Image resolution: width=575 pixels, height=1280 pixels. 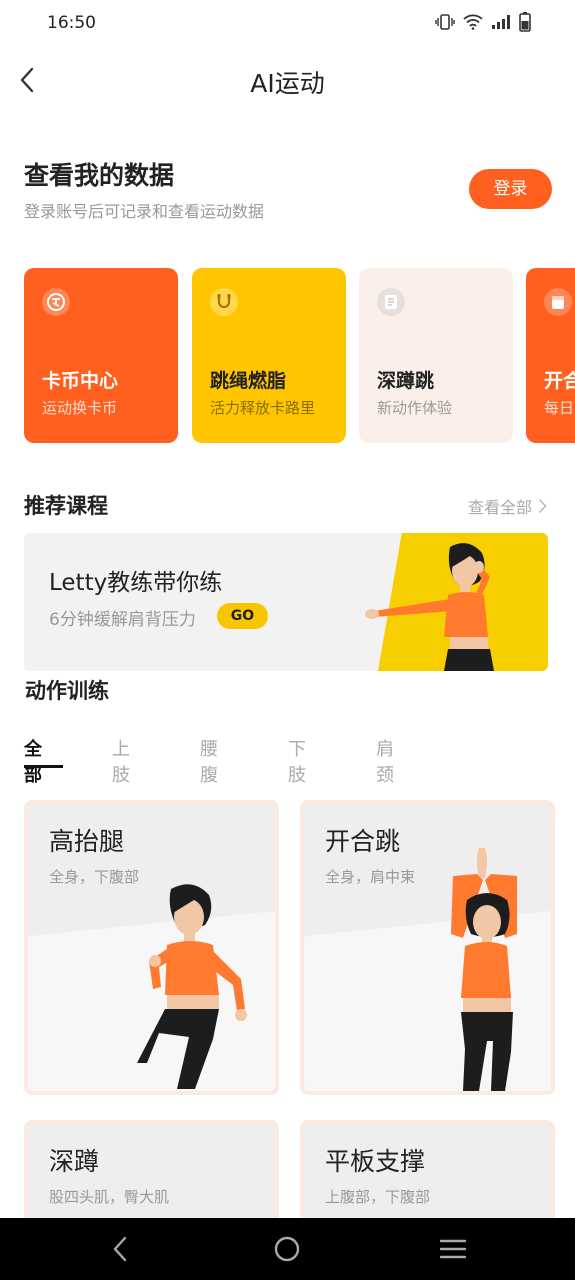 What do you see at coordinates (499, 507) in the screenshot?
I see `view-all-label: 查看全部` at bounding box center [499, 507].